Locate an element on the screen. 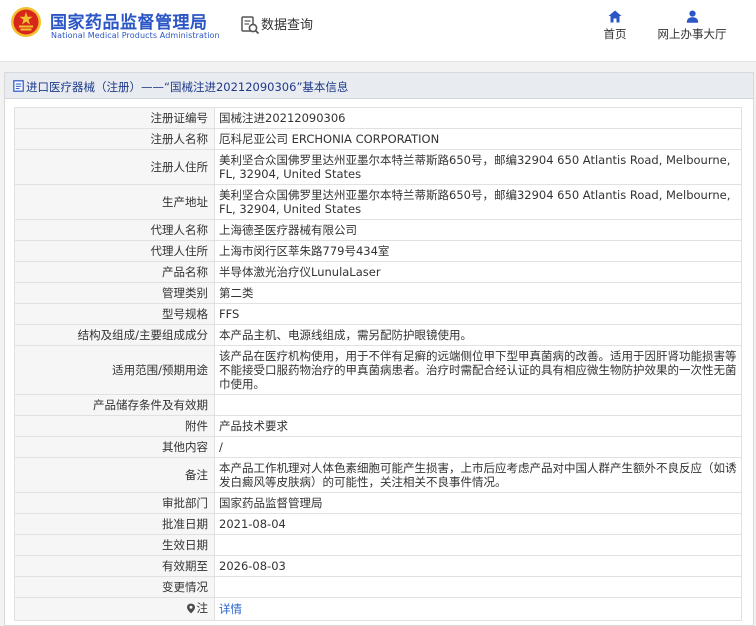 This screenshot has width=756, height=626. info-row: 注册证编号 国械注进20212090306 is located at coordinates (378, 118).